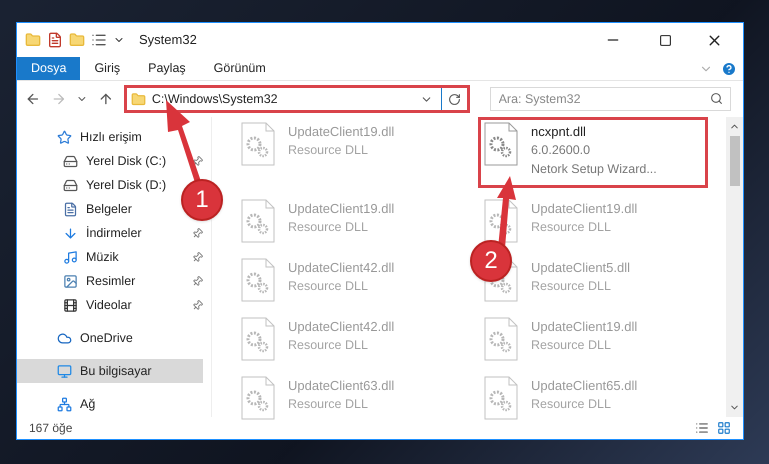 This screenshot has width=769, height=464. Describe the element at coordinates (734, 267) in the screenshot. I see `scrollbar` at that location.